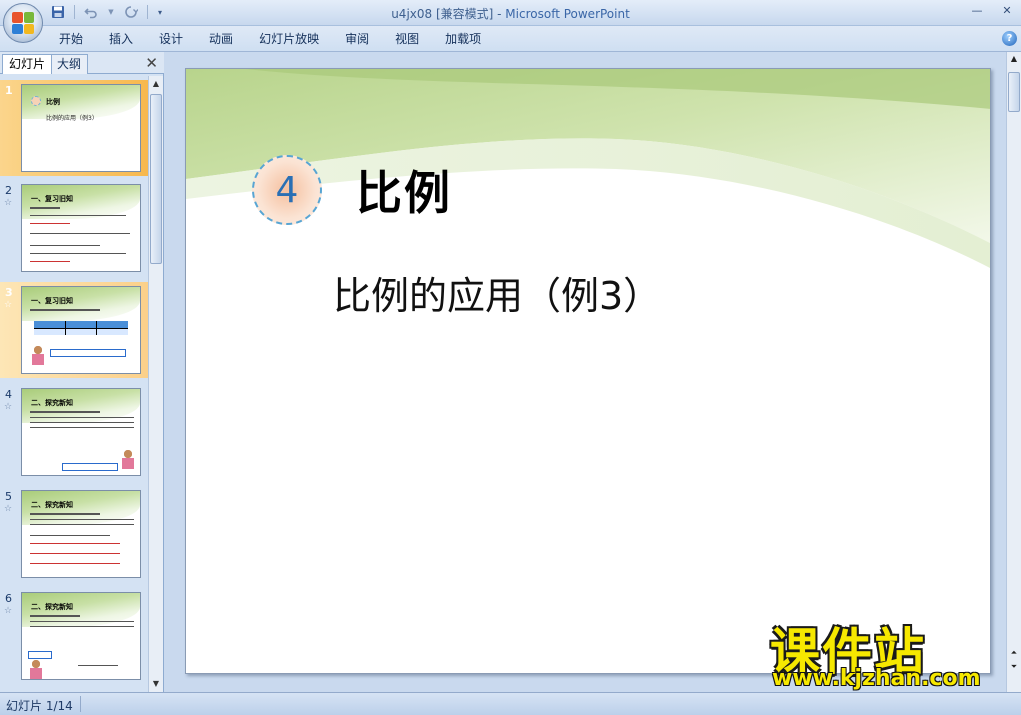 This screenshot has height=715, width=1021. I want to click on previous-slide-icon: ⏶, so click(1014, 653).